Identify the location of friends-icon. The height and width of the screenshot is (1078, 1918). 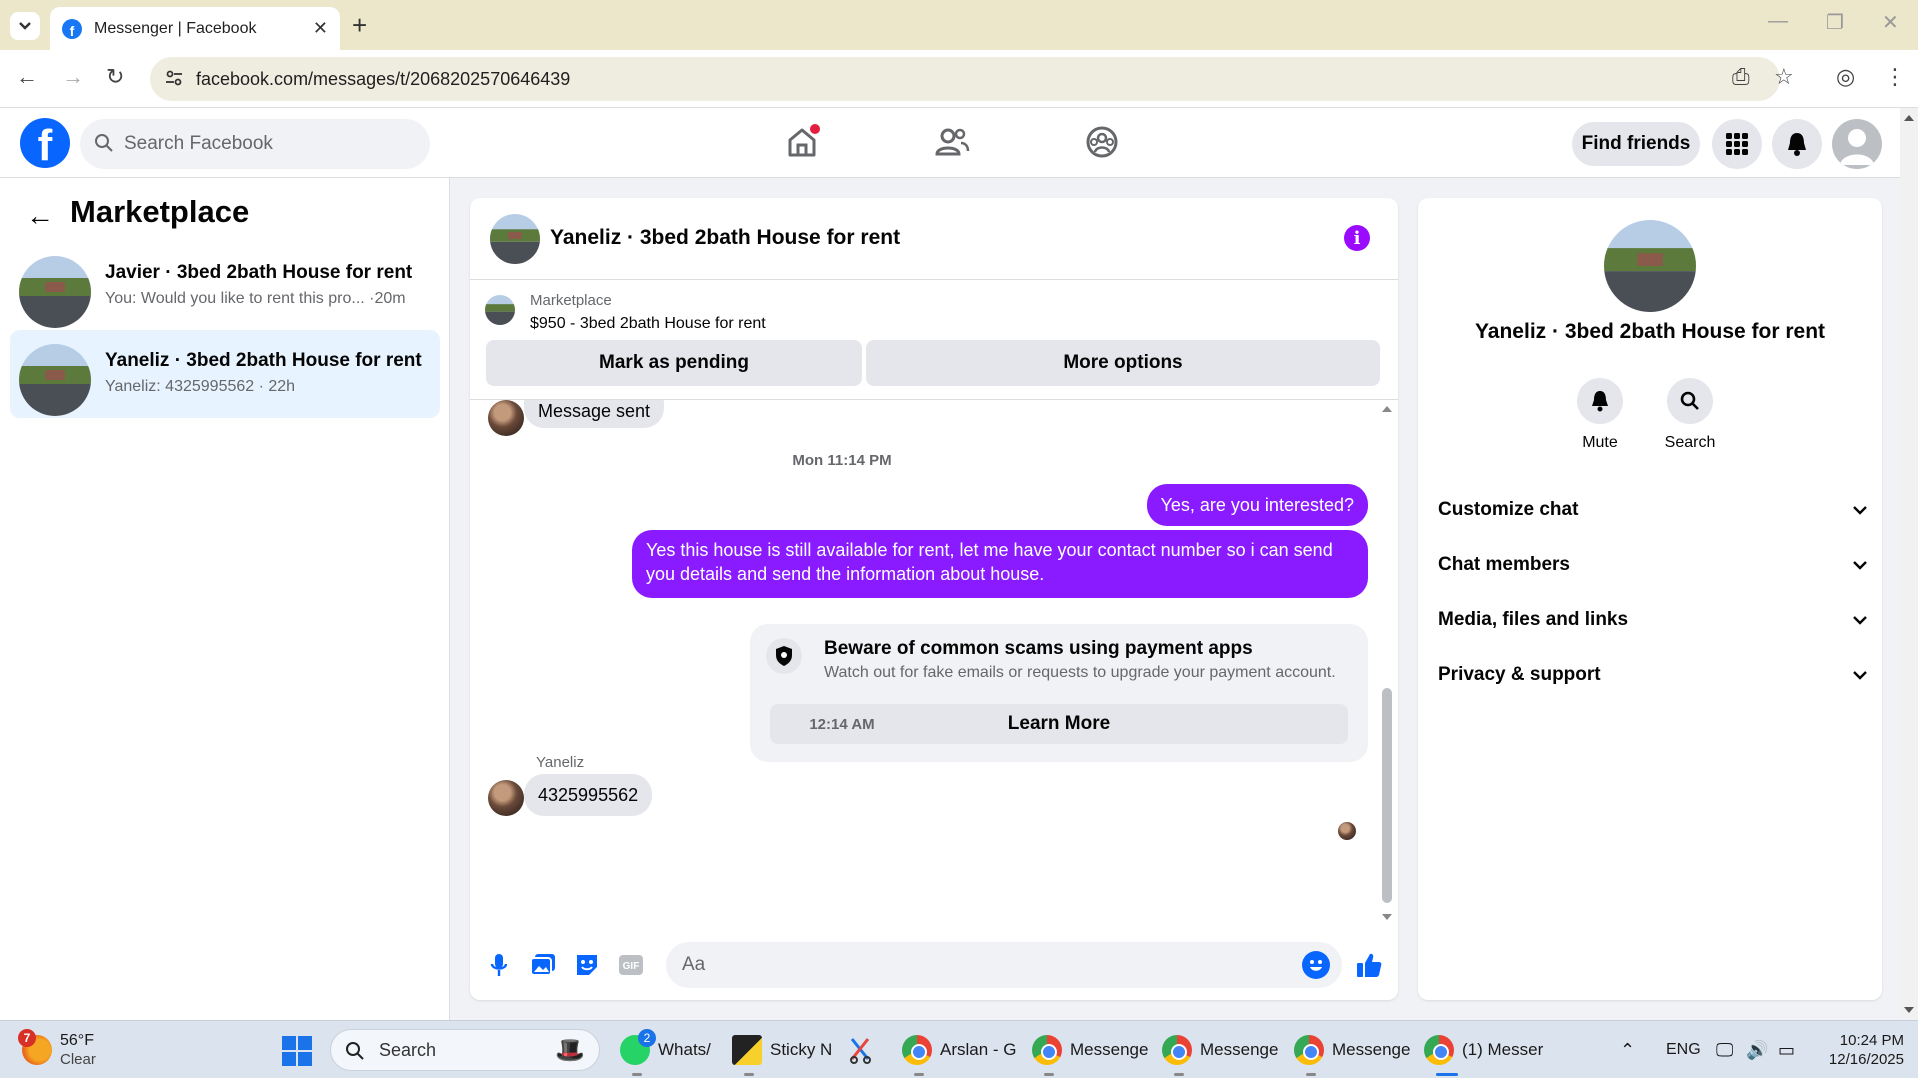
(952, 142).